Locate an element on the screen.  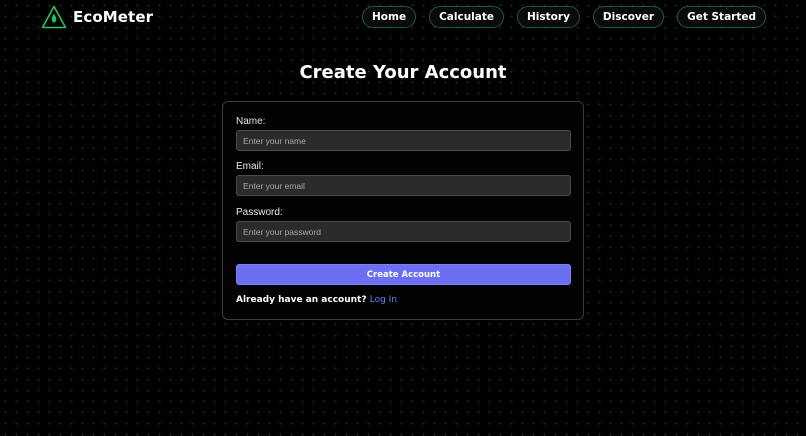
nav-history-button: History is located at coordinates (548, 17).